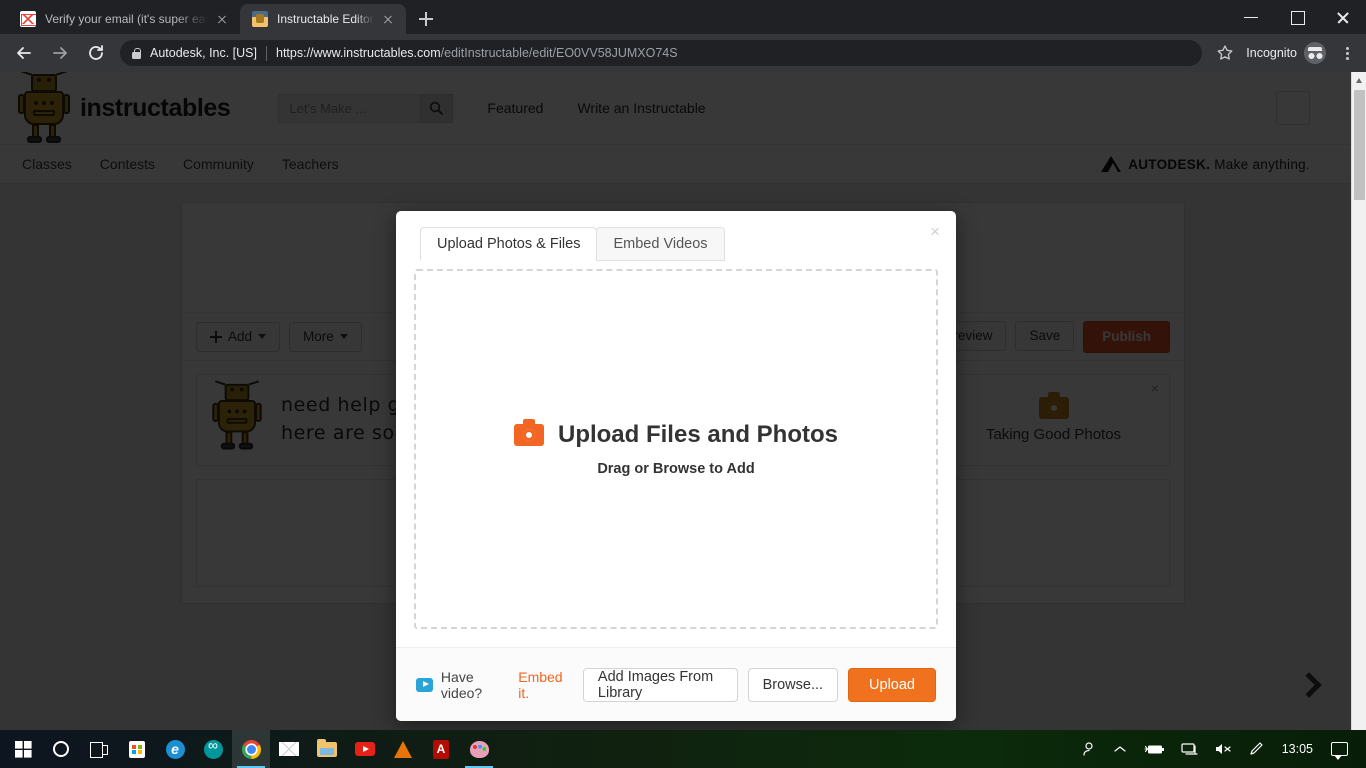  What do you see at coordinates (1154, 749) in the screenshot?
I see `battery-icon` at bounding box center [1154, 749].